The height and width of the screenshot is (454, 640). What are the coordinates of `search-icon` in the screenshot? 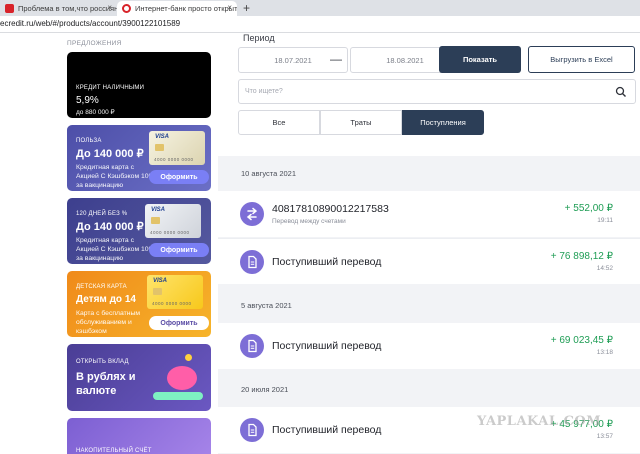 It's located at (621, 92).